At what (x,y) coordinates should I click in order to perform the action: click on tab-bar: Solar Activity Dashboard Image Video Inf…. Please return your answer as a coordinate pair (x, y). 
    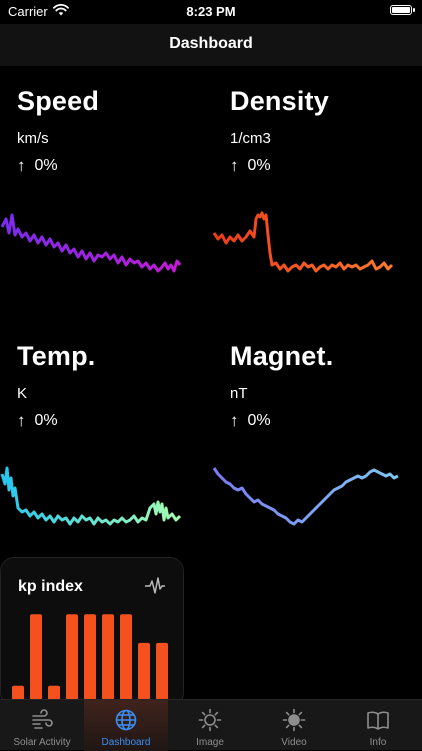
    Looking at the image, I should click on (211, 725).